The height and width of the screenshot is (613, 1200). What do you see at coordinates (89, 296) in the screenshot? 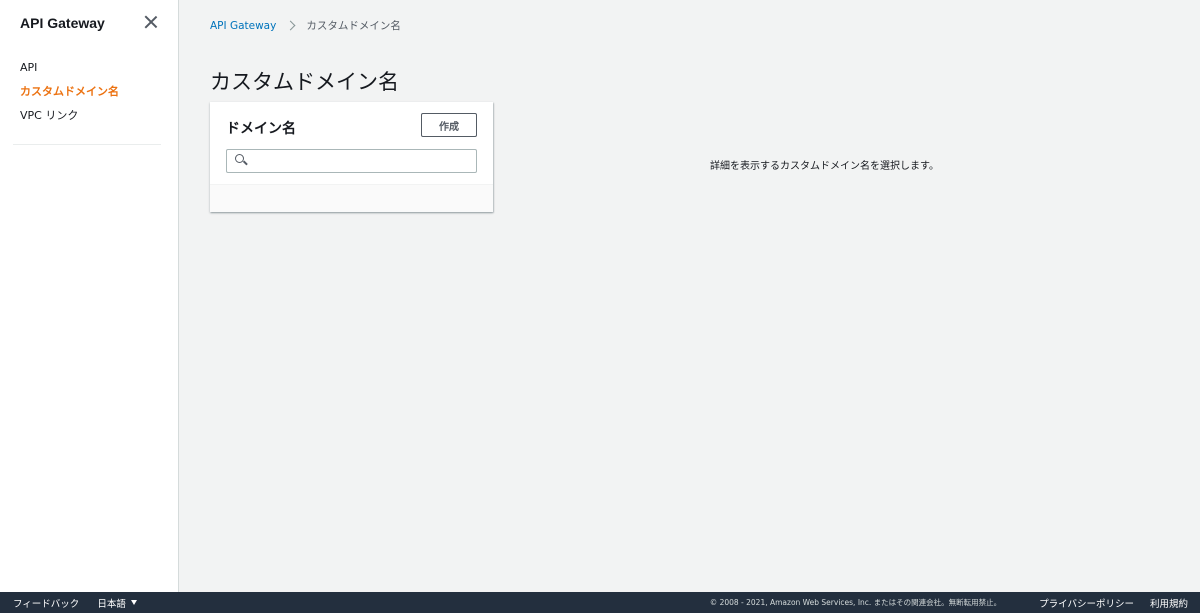
I see `sidebar: API Gateway API カスタムドメイン名 VPC リンク` at bounding box center [89, 296].